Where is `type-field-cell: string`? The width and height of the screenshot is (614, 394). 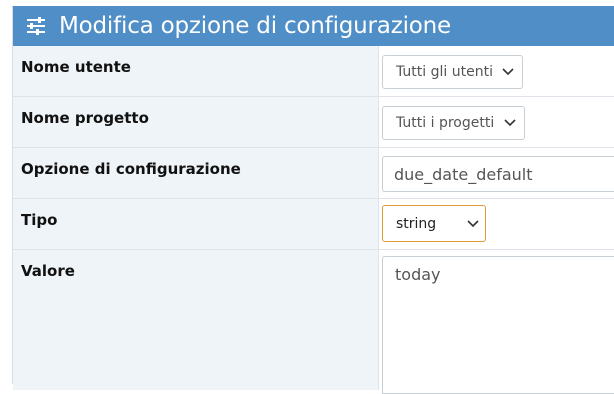 type-field-cell: string is located at coordinates (496, 224).